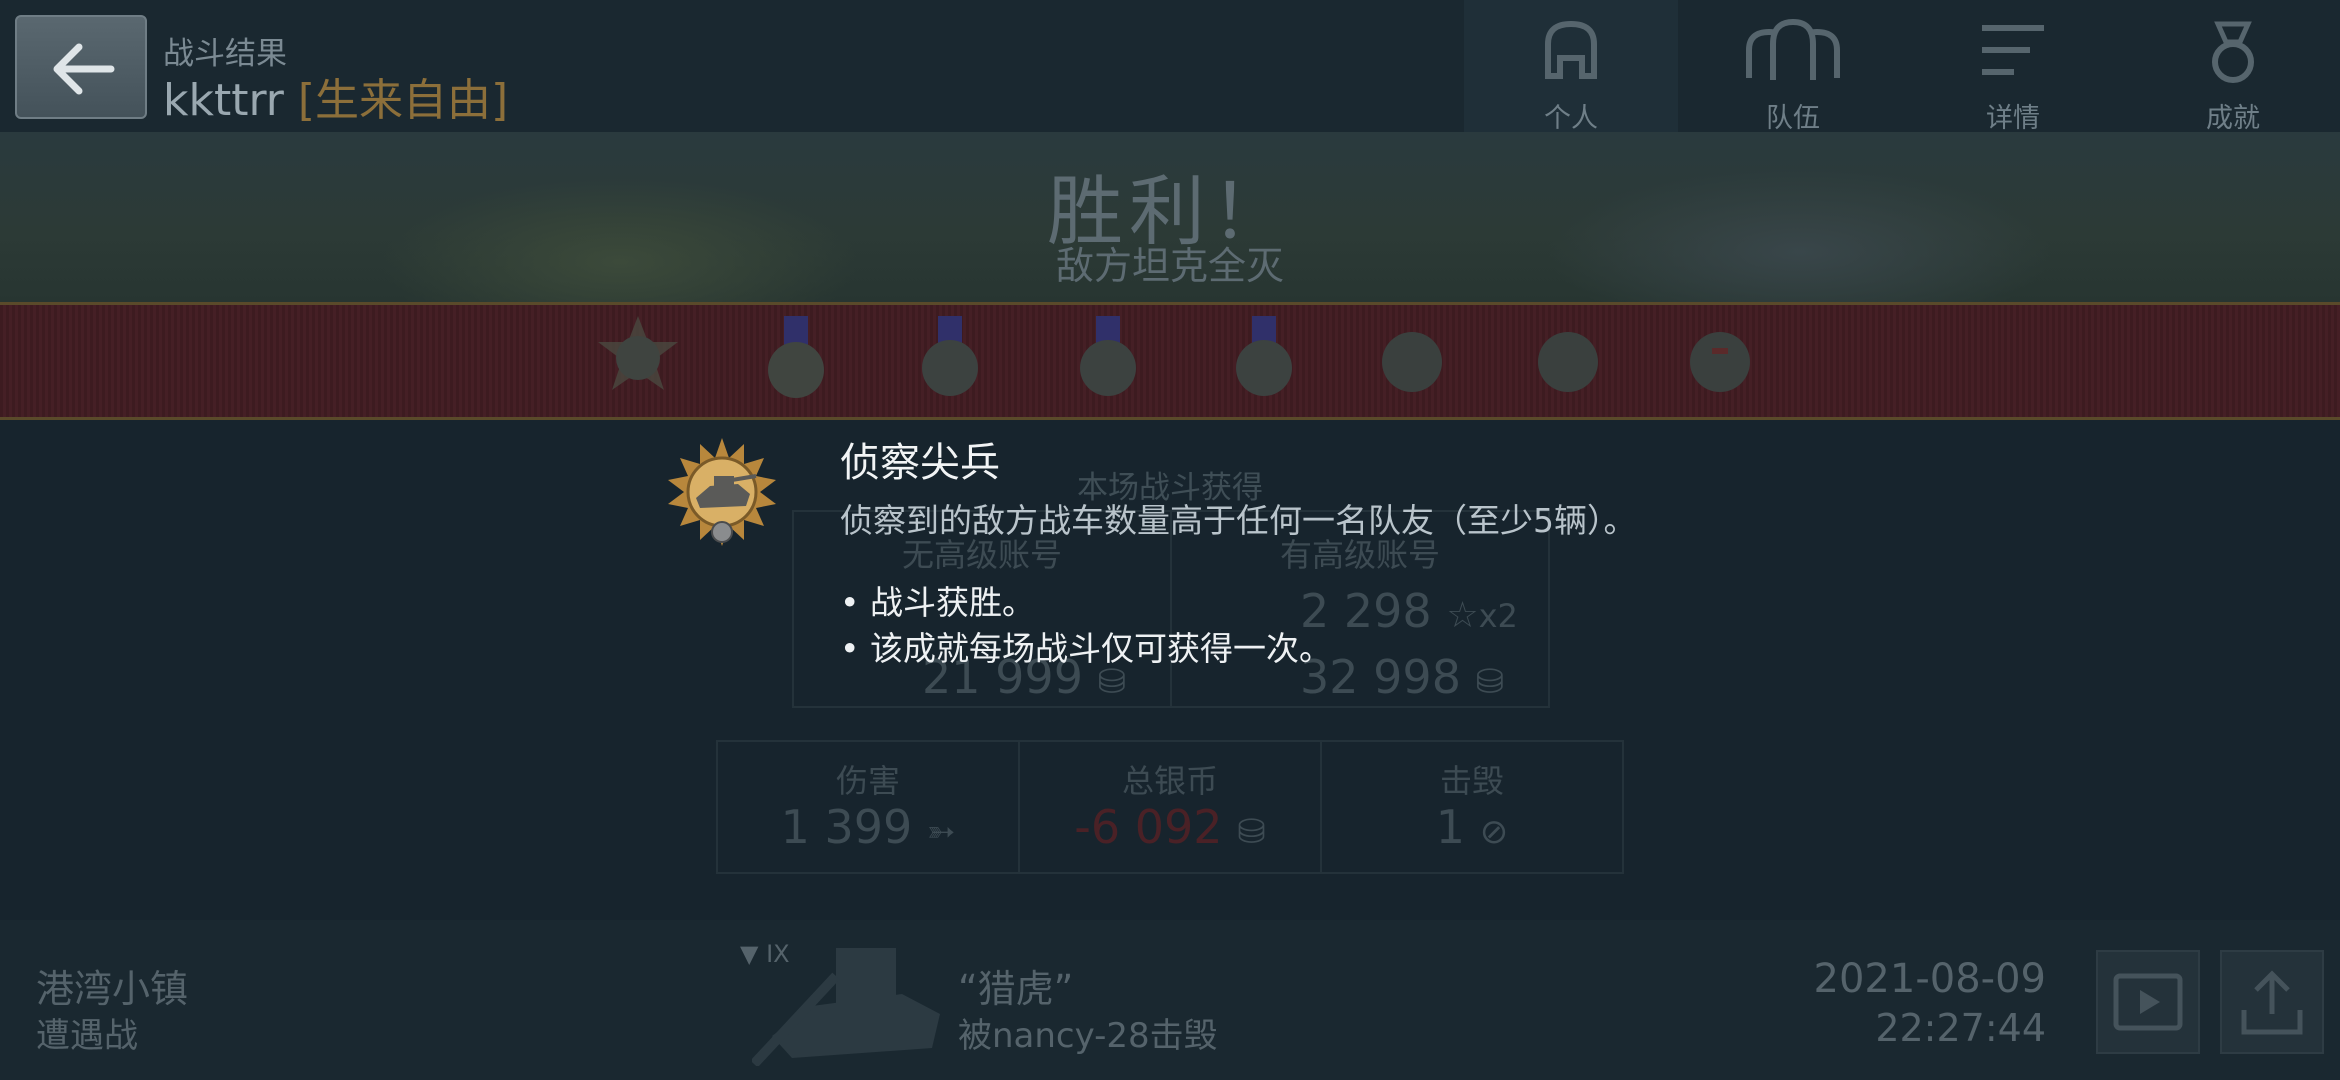 This screenshot has width=2340, height=1080. Describe the element at coordinates (1472, 827) in the screenshot. I see `kills-stat: 1 ⊘` at that location.